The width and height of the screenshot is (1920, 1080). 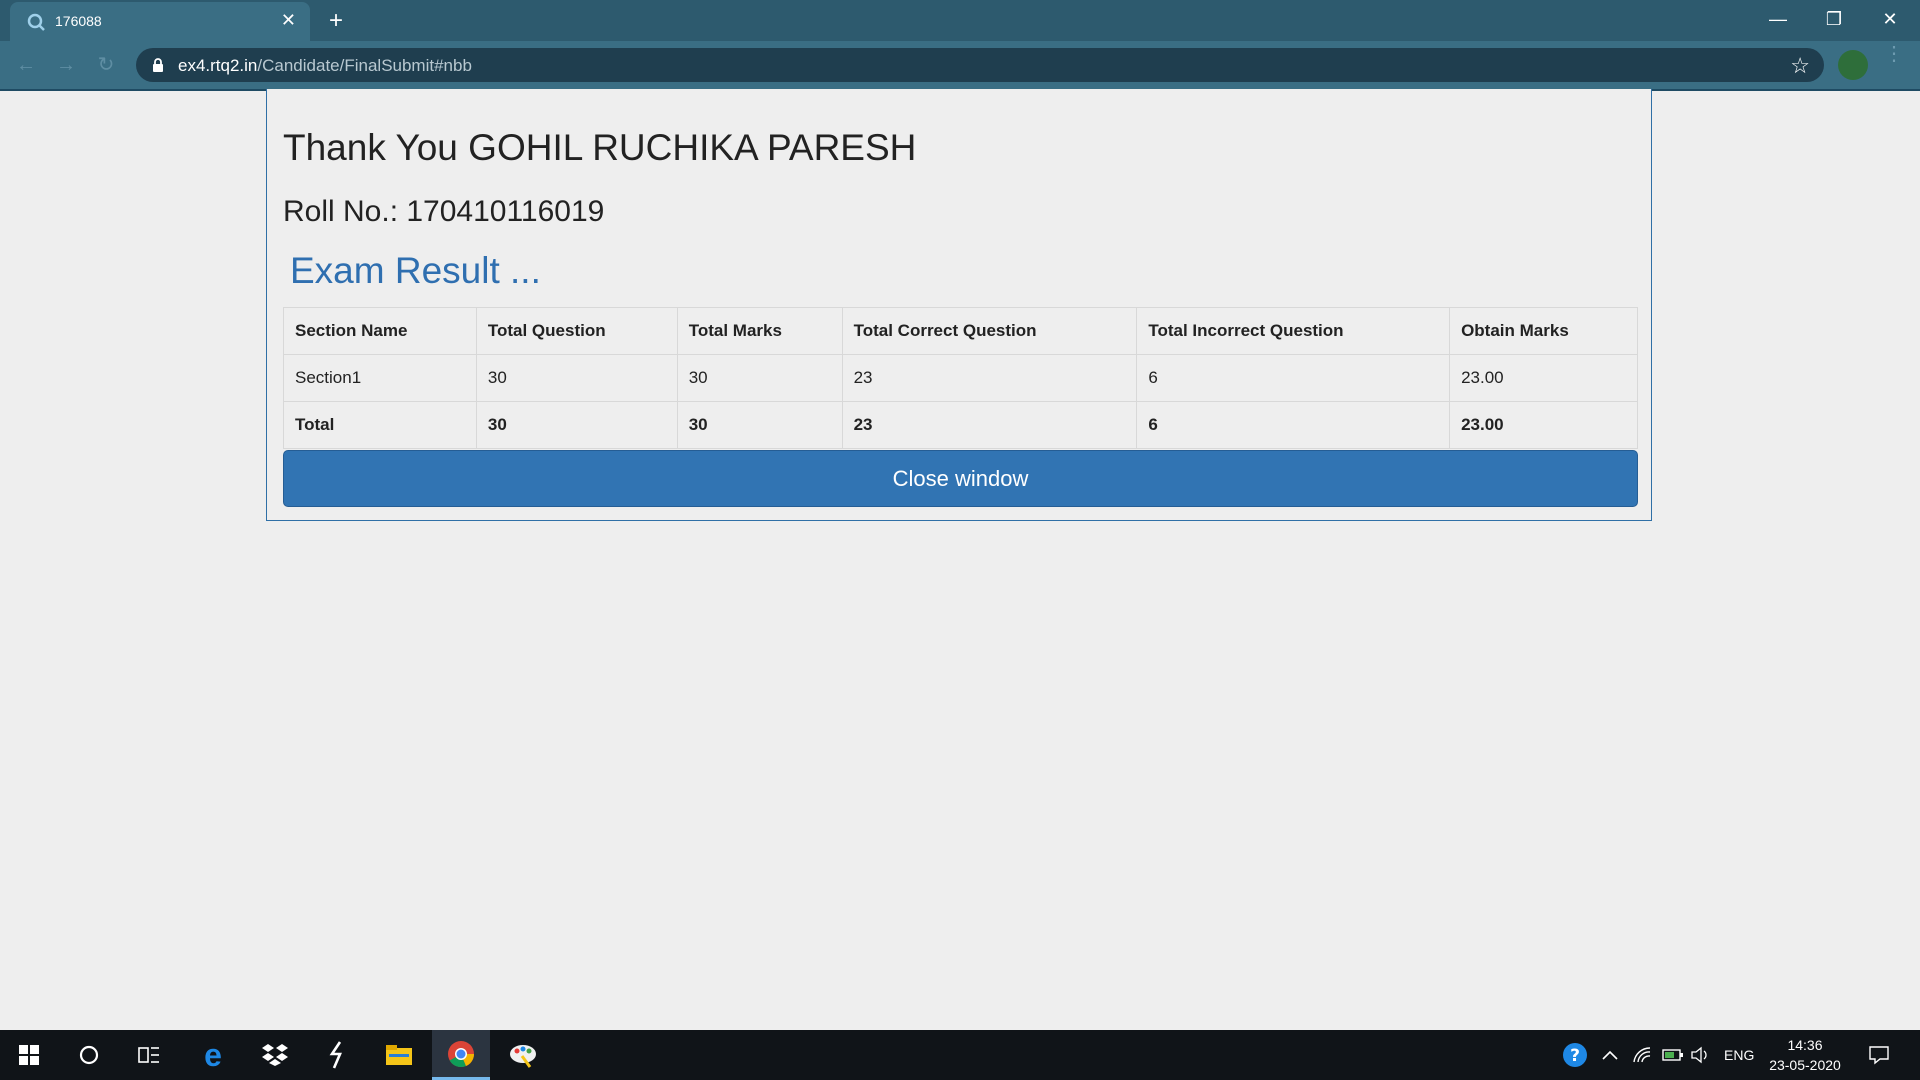 I want to click on reload-icon: ↻, so click(x=106, y=65).